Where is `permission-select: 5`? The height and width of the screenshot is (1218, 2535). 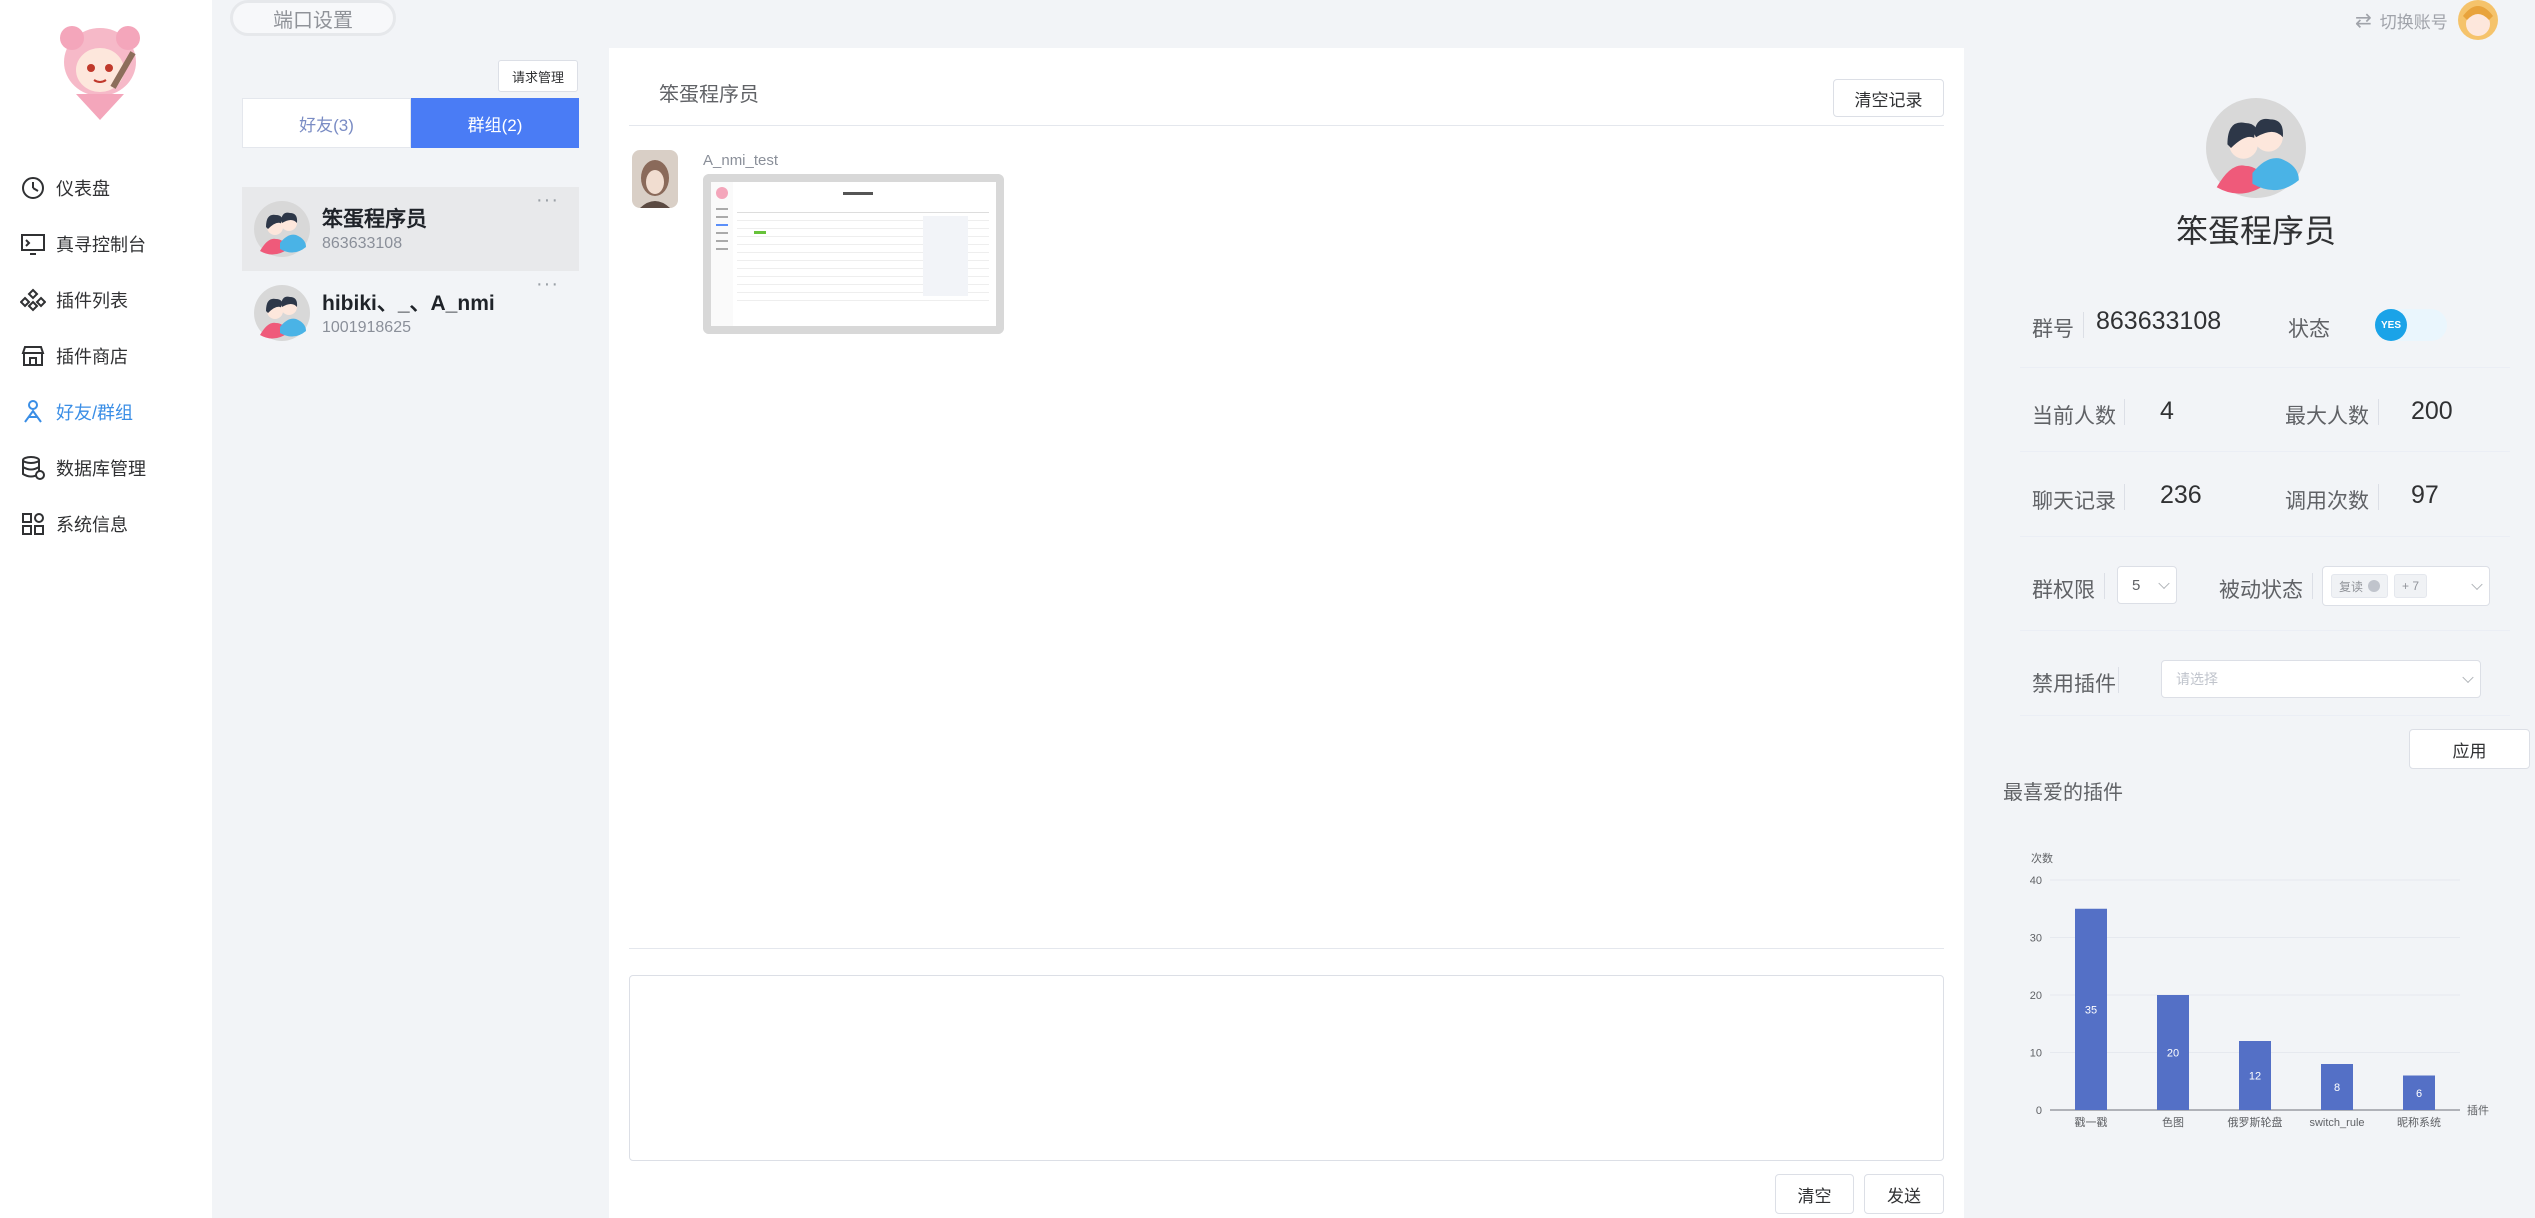
permission-select: 5 is located at coordinates (2147, 585).